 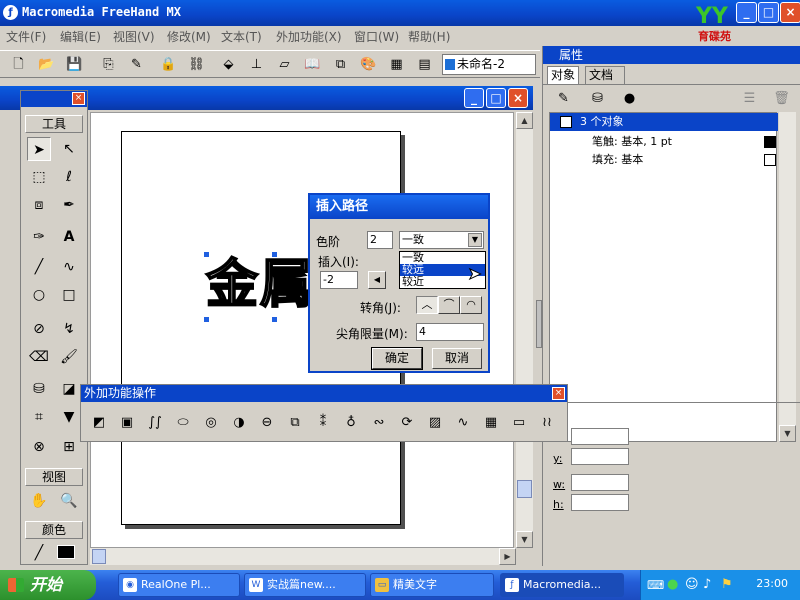 What do you see at coordinates (26, 36) in the screenshot?
I see `menu-file: 文件(F)` at bounding box center [26, 36].